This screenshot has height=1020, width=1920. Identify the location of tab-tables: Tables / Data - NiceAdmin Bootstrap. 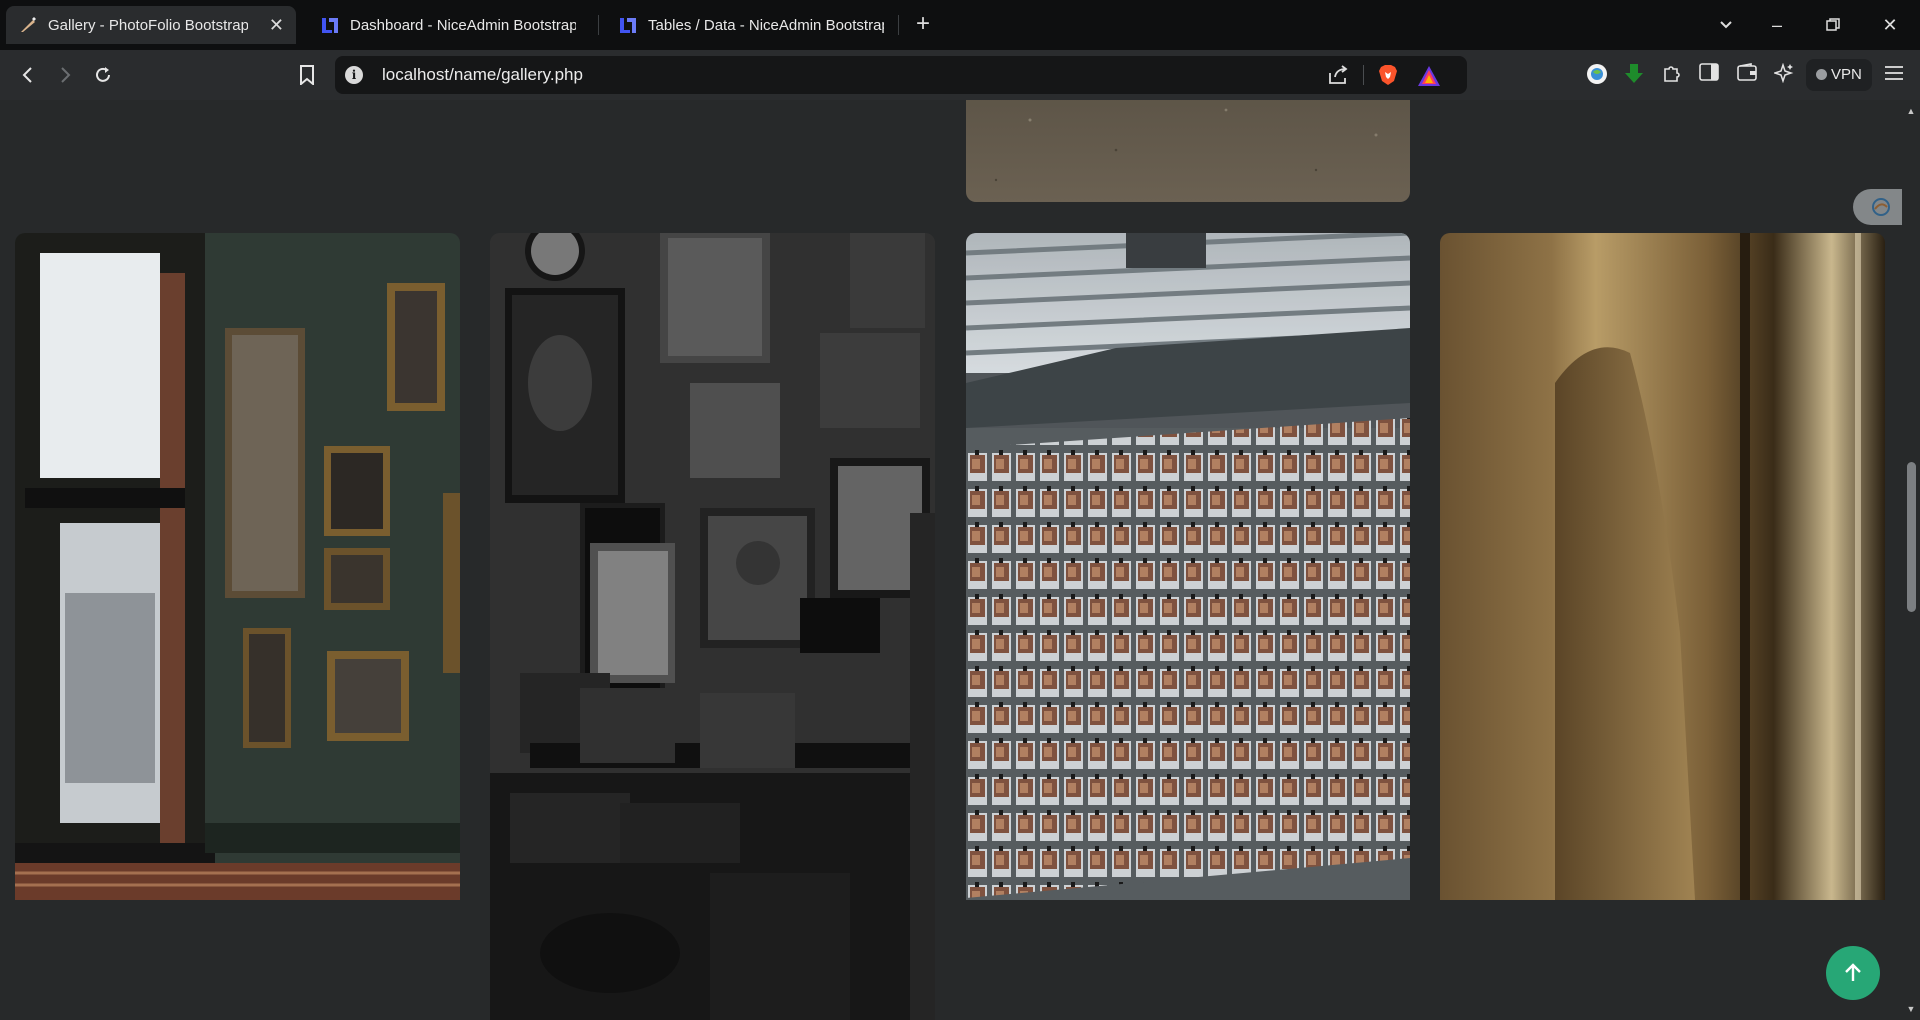
(751, 25).